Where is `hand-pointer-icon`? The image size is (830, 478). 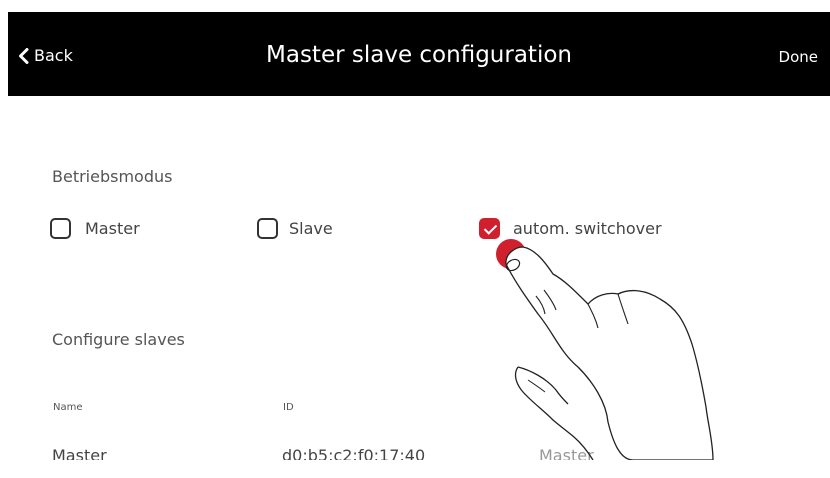
hand-pointer-icon is located at coordinates (609, 353).